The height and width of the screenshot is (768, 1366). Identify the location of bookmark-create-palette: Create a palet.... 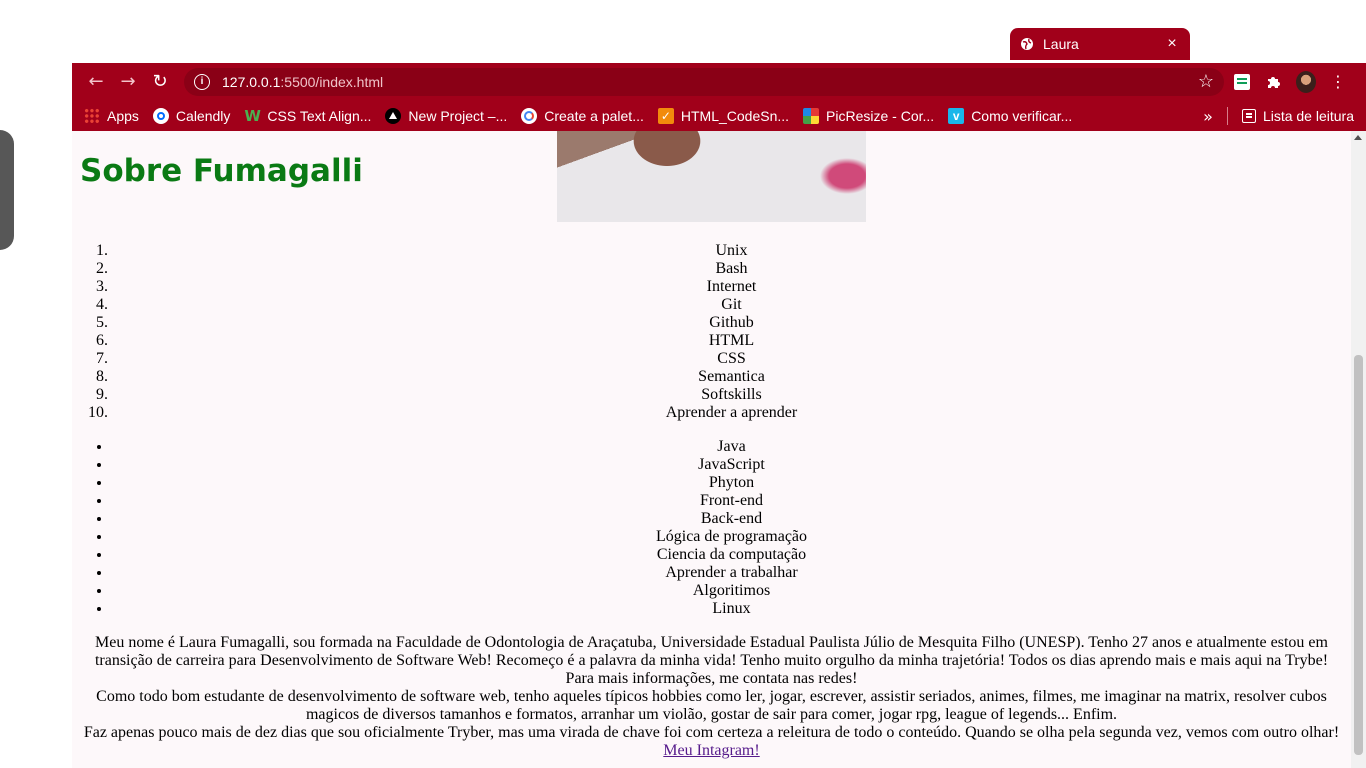
(582, 116).